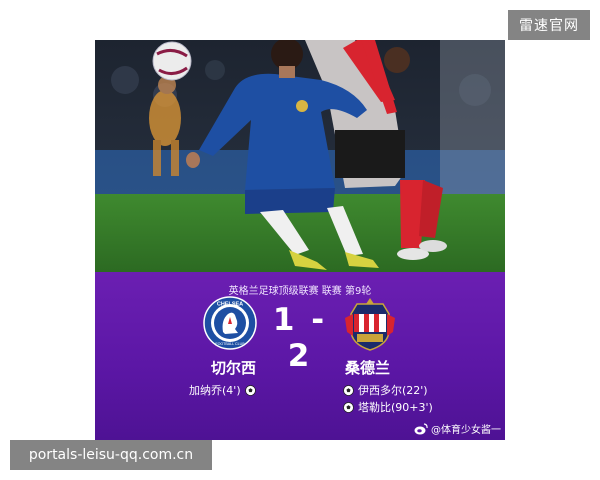 The height and width of the screenshot is (480, 600). What do you see at coordinates (421, 428) in the screenshot?
I see `weibo-icon` at bounding box center [421, 428].